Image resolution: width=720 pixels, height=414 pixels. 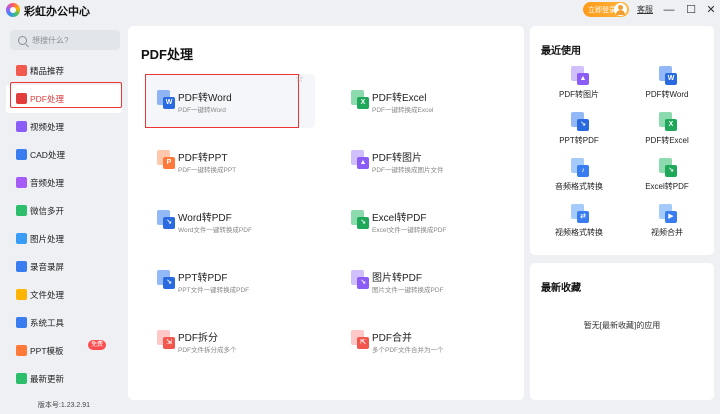 I want to click on video-convert-icon: ⇄, so click(x=579, y=214).